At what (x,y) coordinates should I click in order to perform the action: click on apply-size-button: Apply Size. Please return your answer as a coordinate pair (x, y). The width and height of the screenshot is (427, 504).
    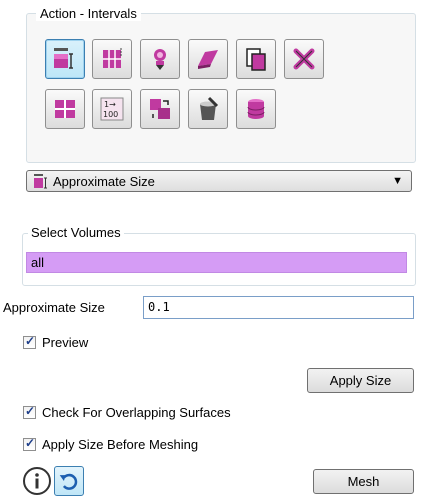
    Looking at the image, I should click on (360, 380).